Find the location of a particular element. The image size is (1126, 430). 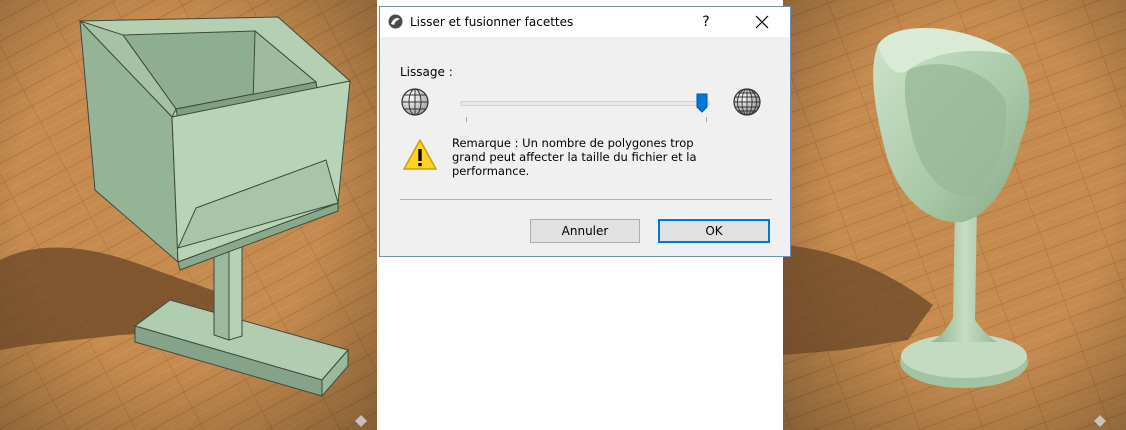

close-icon is located at coordinates (762, 22).